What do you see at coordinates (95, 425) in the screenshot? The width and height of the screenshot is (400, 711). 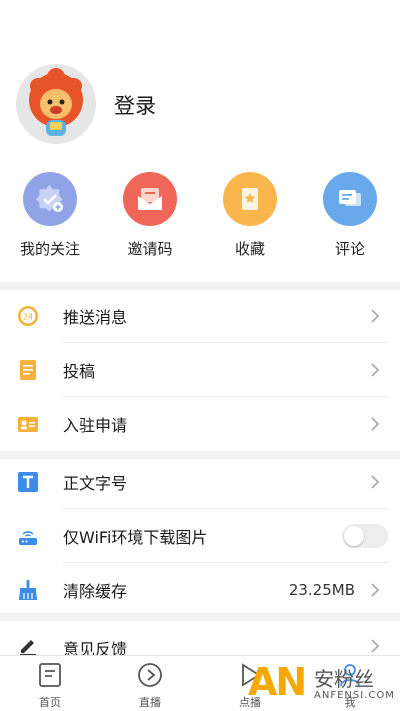 I see `menu-item-label: 入驻申请` at bounding box center [95, 425].